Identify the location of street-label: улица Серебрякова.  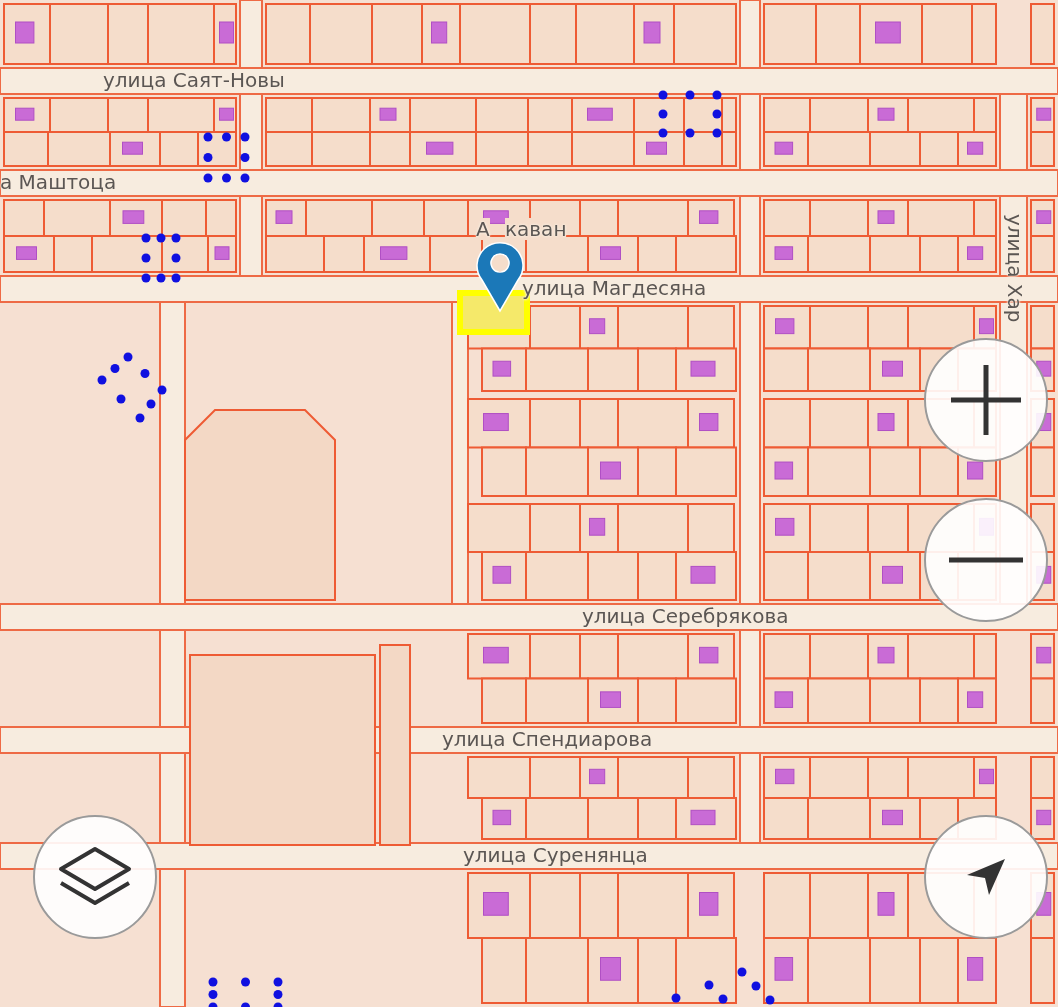
(685, 616).